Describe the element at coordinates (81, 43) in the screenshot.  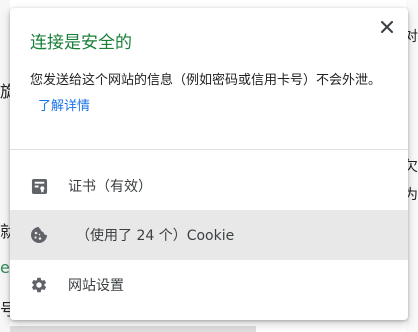
I see `connection-status-title: 连接是安全的` at that location.